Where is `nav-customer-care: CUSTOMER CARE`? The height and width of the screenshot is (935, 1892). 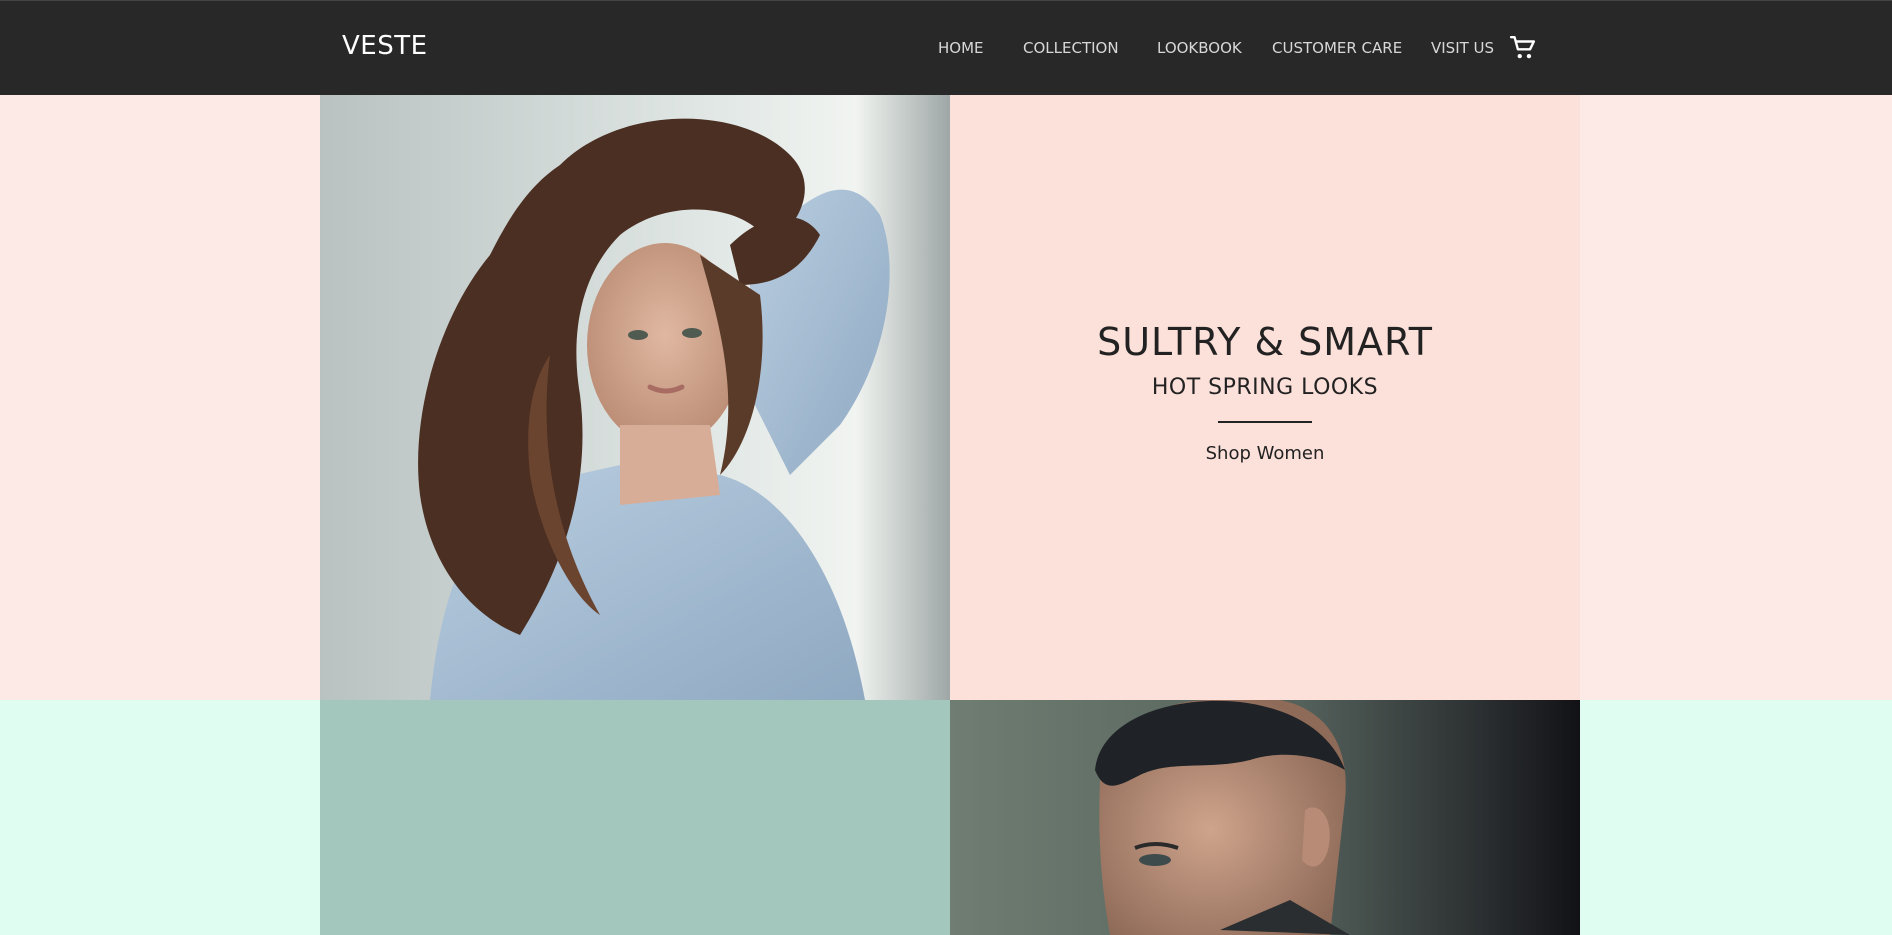 nav-customer-care: CUSTOMER CARE is located at coordinates (1337, 48).